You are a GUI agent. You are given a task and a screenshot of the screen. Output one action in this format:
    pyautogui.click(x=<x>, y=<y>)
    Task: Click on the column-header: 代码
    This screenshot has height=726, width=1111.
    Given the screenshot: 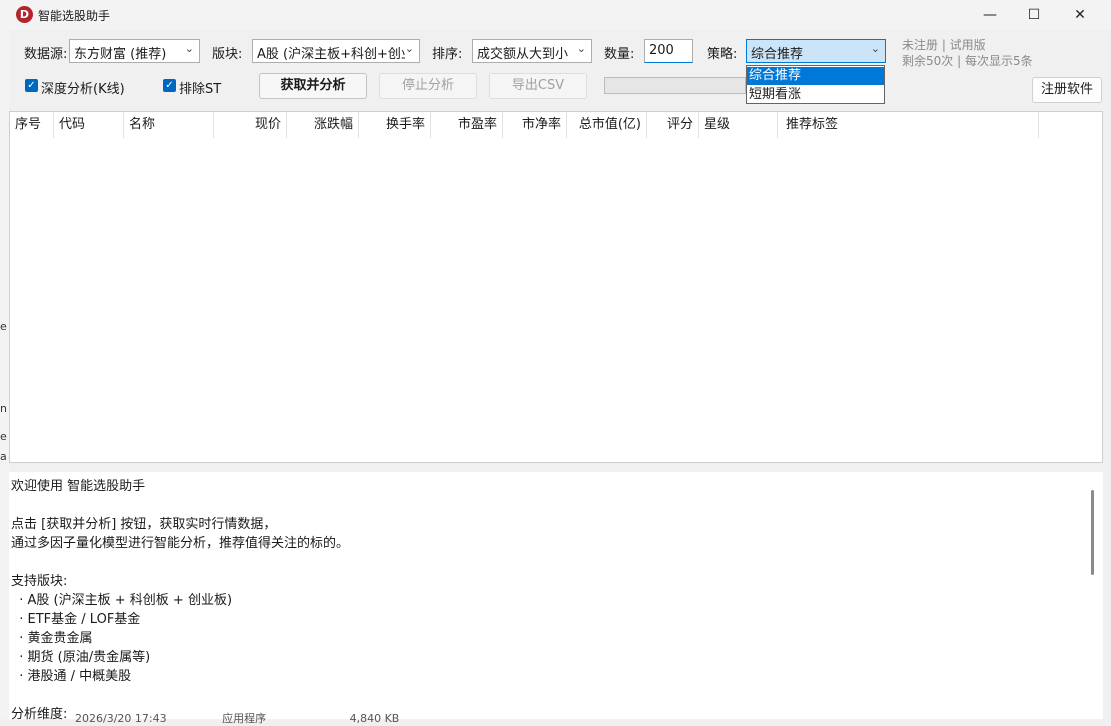 What is the action you would take?
    pyautogui.click(x=89, y=125)
    